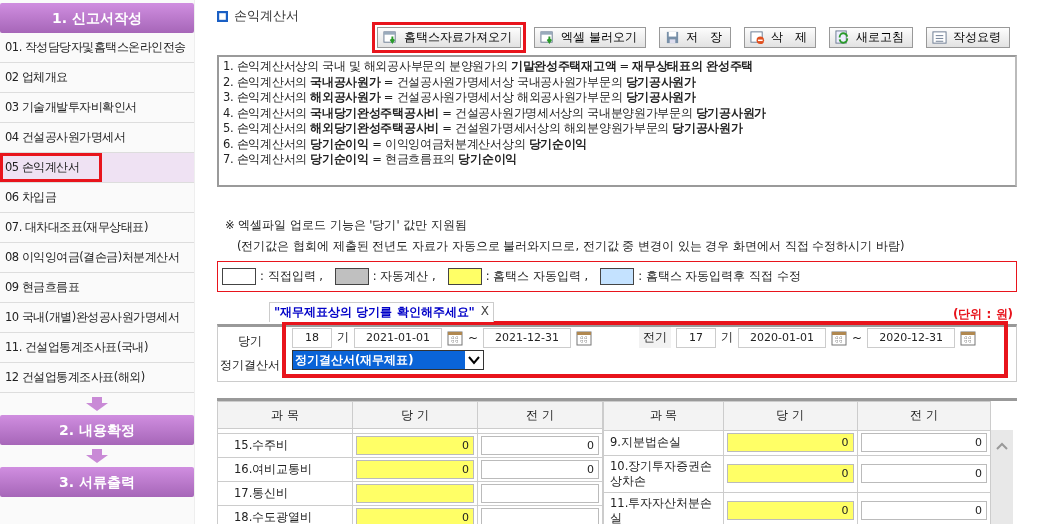  What do you see at coordinates (911, 337) in the screenshot?
I see `date-field: 2020-12-31` at bounding box center [911, 337].